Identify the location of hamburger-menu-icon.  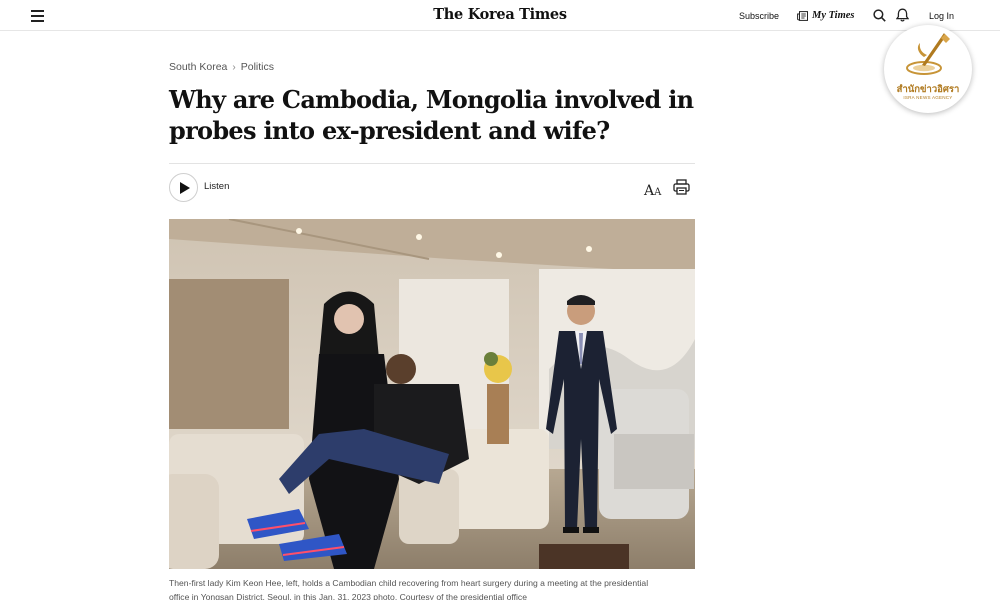
(37, 16).